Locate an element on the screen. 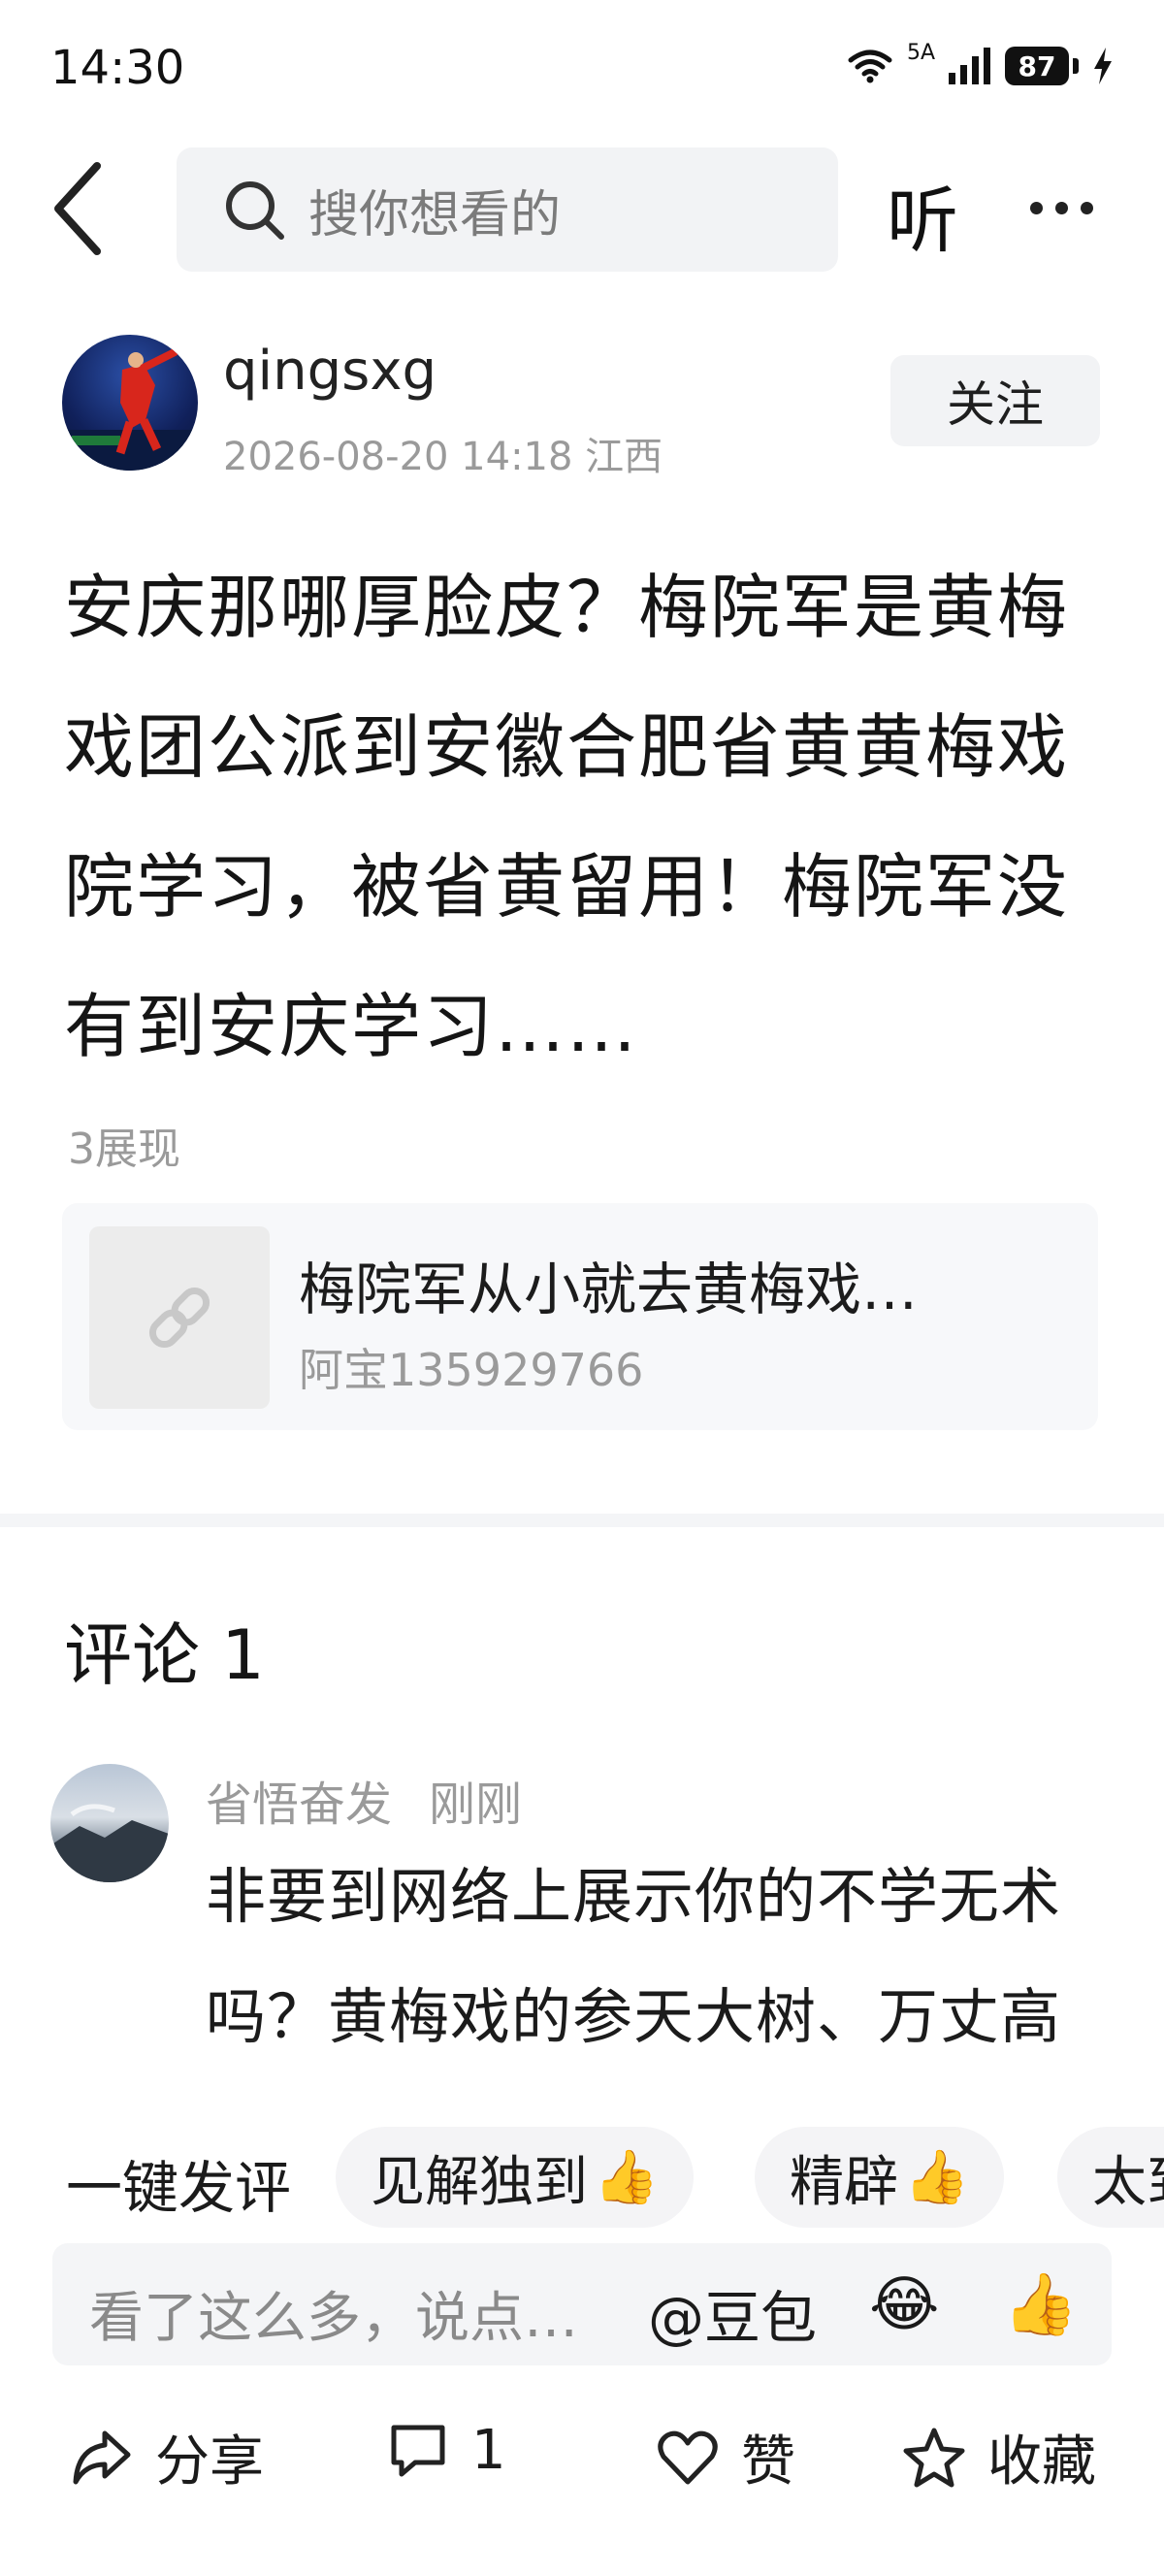  section-divider is located at coordinates (582, 1520).